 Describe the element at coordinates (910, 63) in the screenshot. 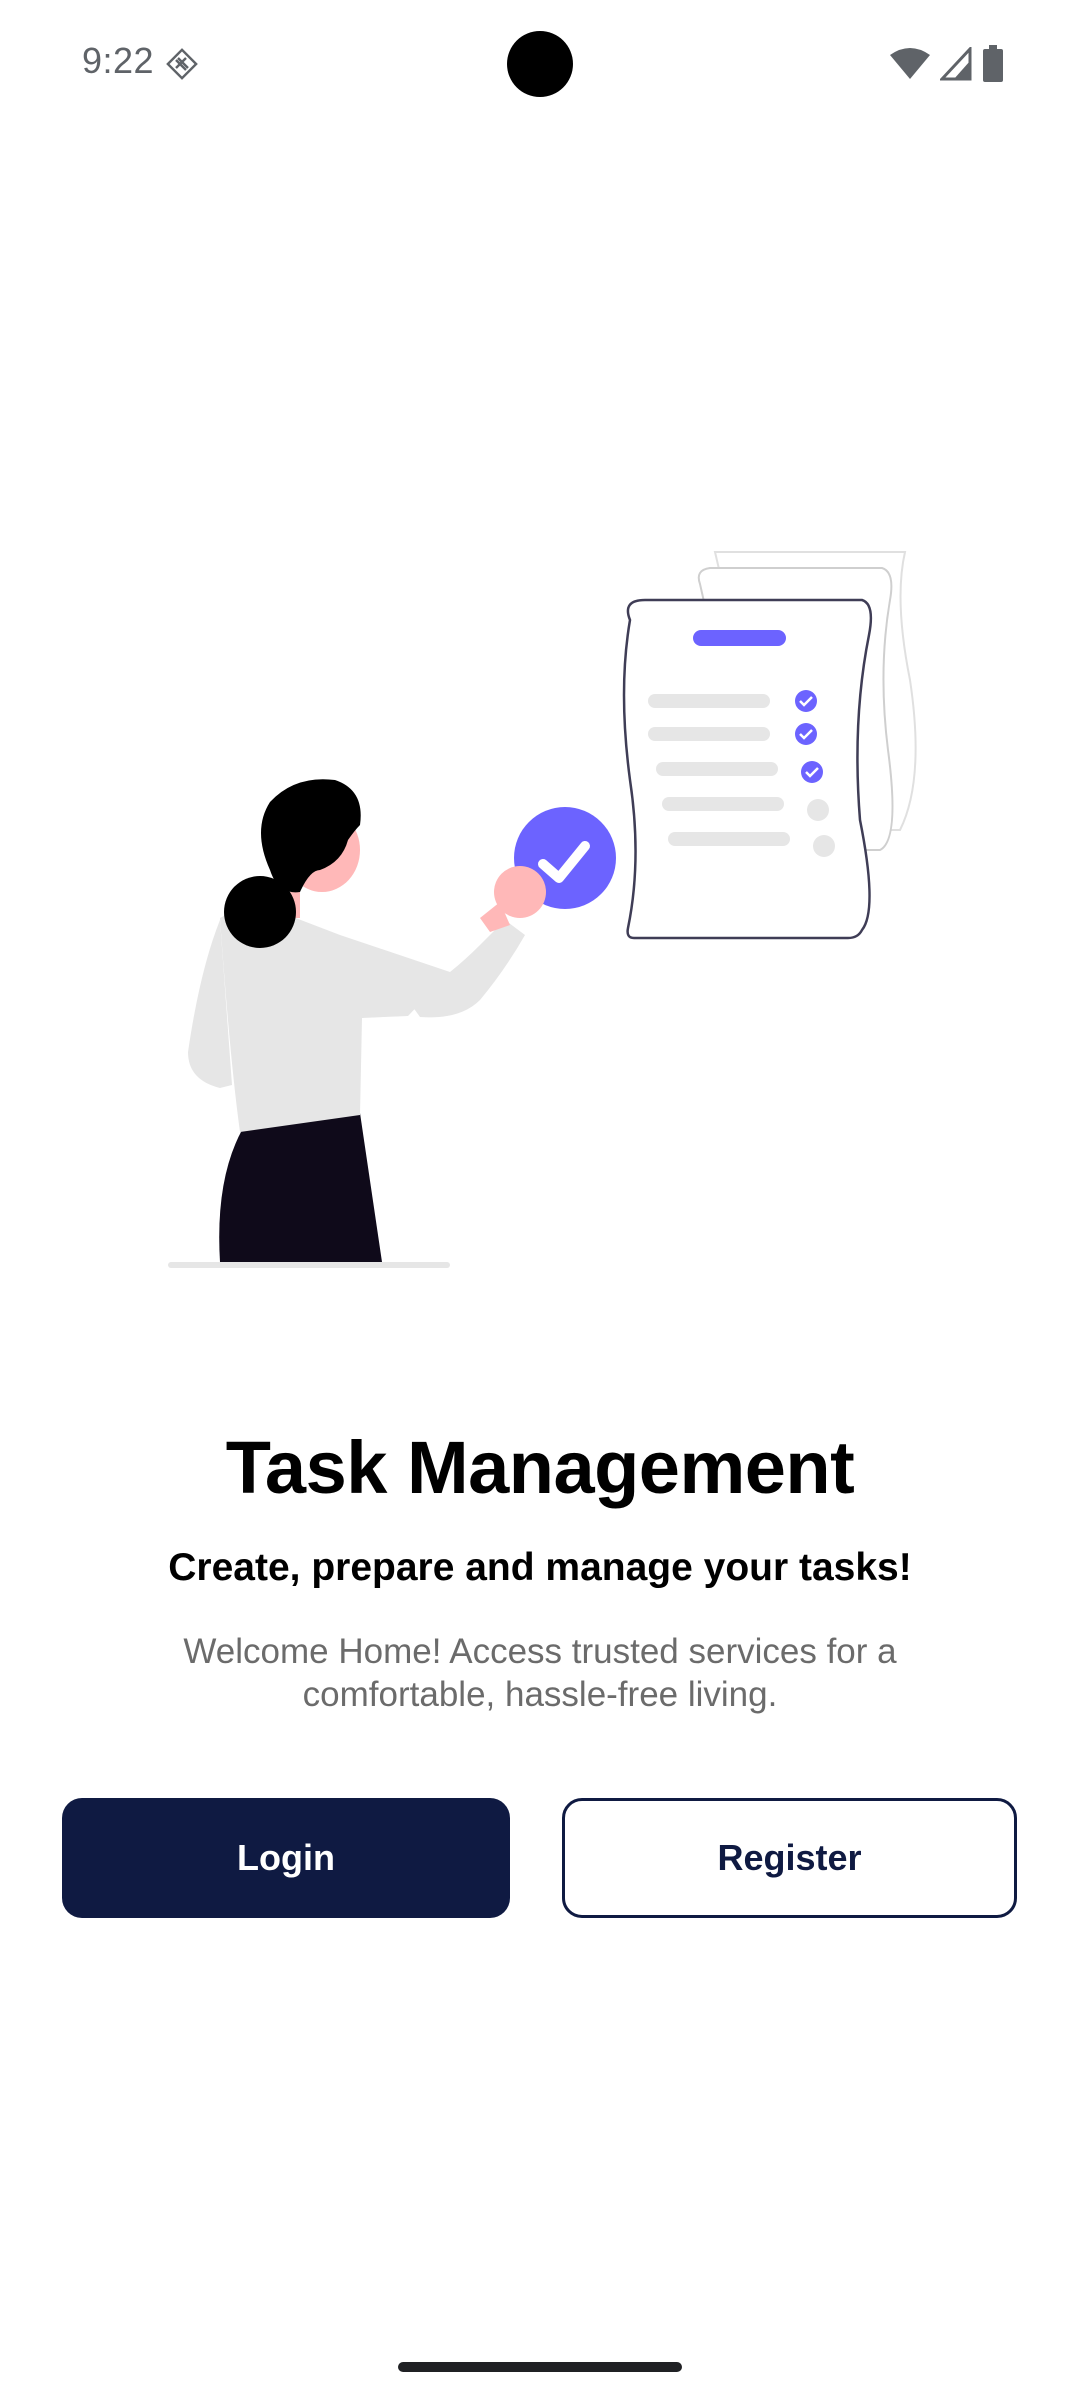

I see `wifi-icon` at that location.